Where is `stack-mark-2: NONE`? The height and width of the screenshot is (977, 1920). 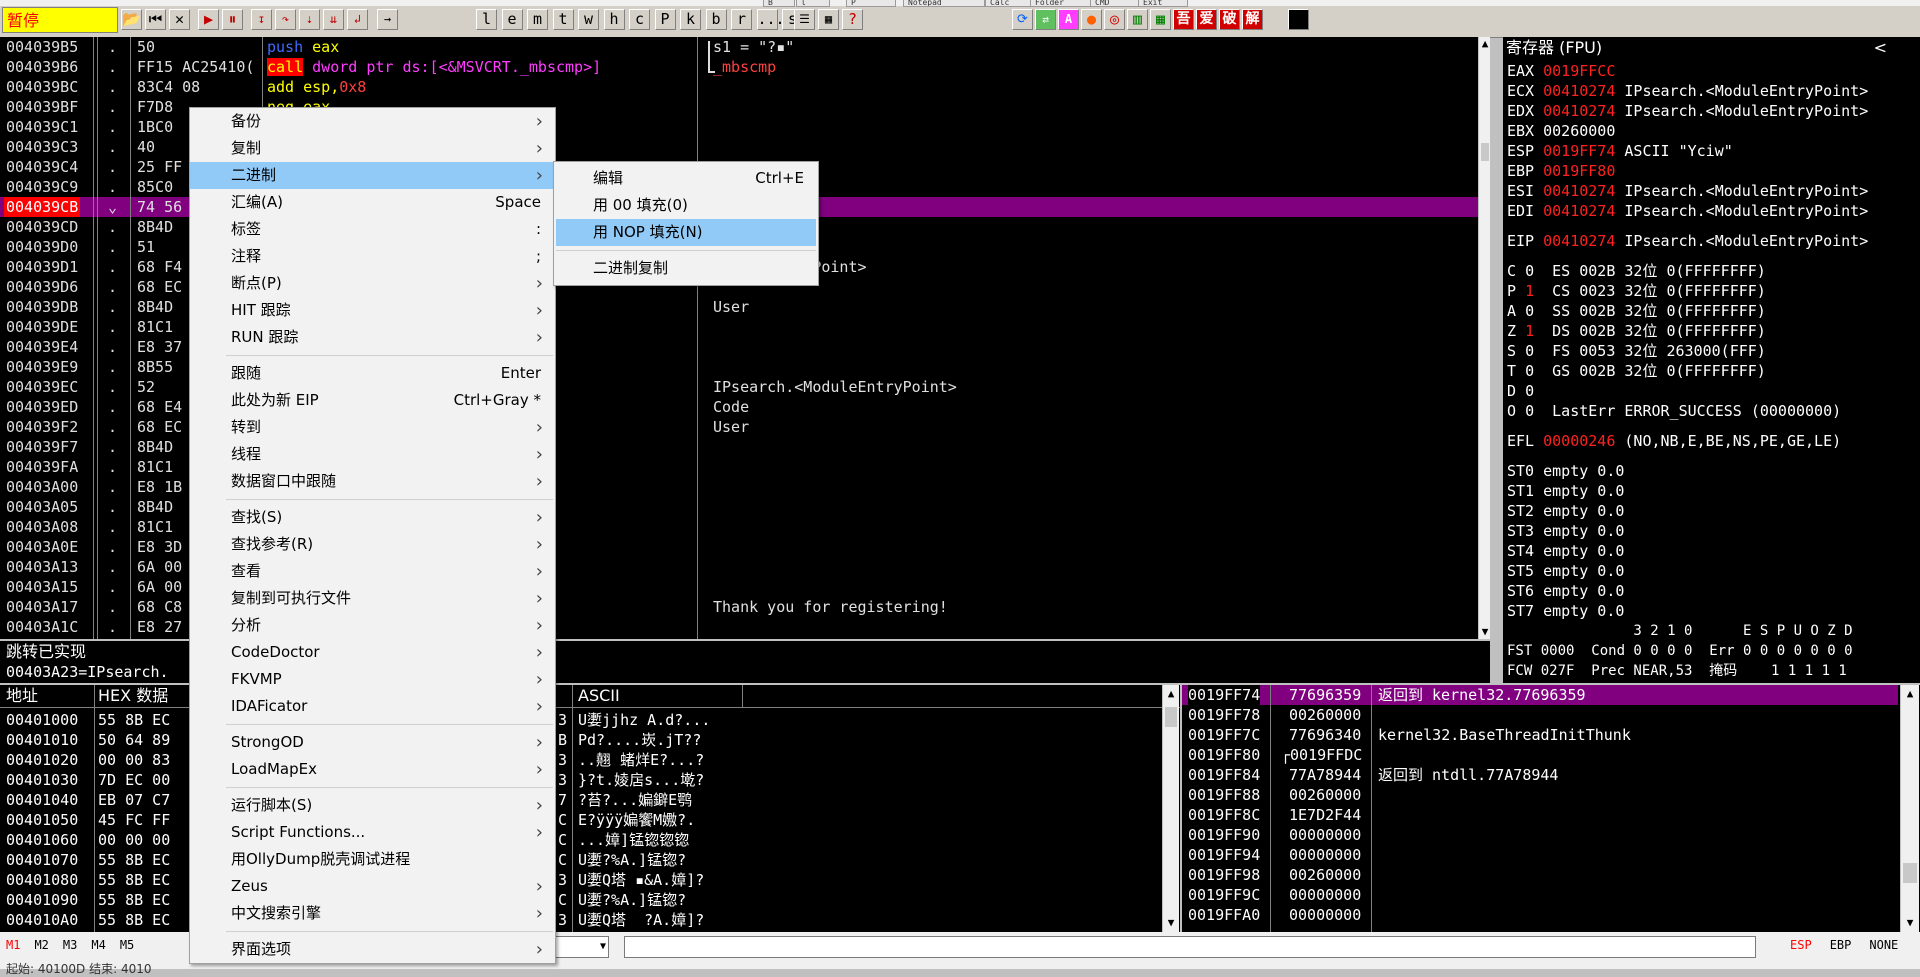
stack-mark-2: NONE is located at coordinates (1883, 945).